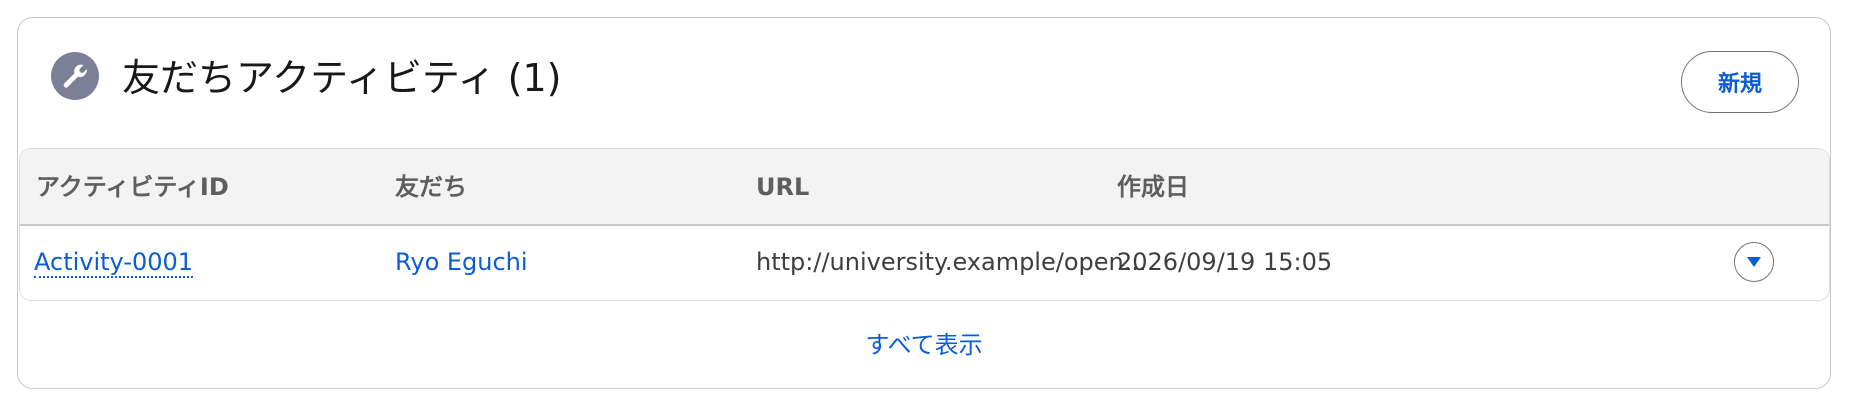 This screenshot has width=1850, height=400. Describe the element at coordinates (132, 187) in the screenshot. I see `column-header-activity-id: アクティビティID` at that location.